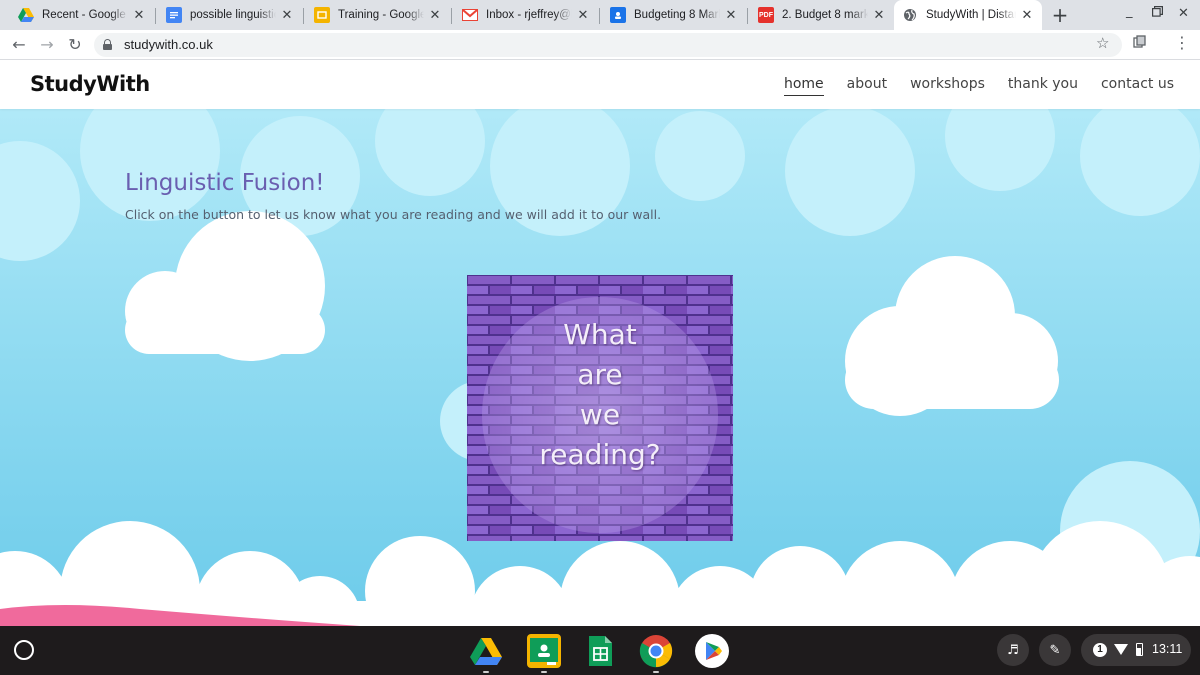  I want to click on caption-line: What, so click(600, 334).